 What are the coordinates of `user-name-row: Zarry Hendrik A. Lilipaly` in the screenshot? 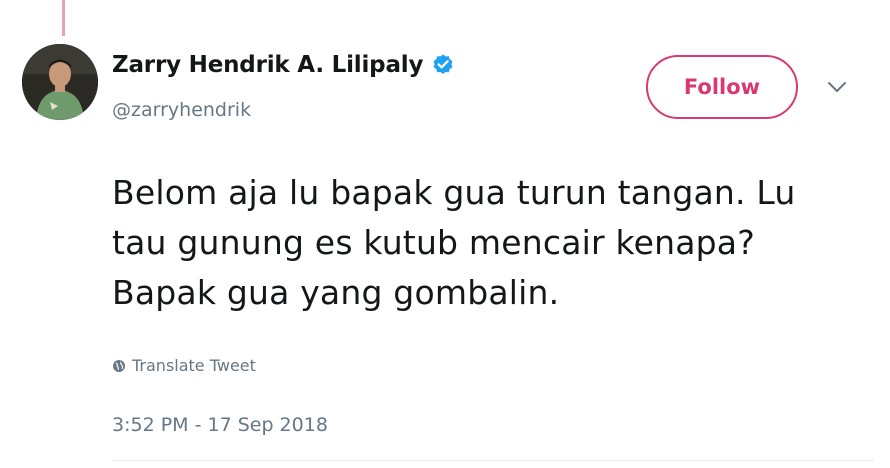 It's located at (283, 65).